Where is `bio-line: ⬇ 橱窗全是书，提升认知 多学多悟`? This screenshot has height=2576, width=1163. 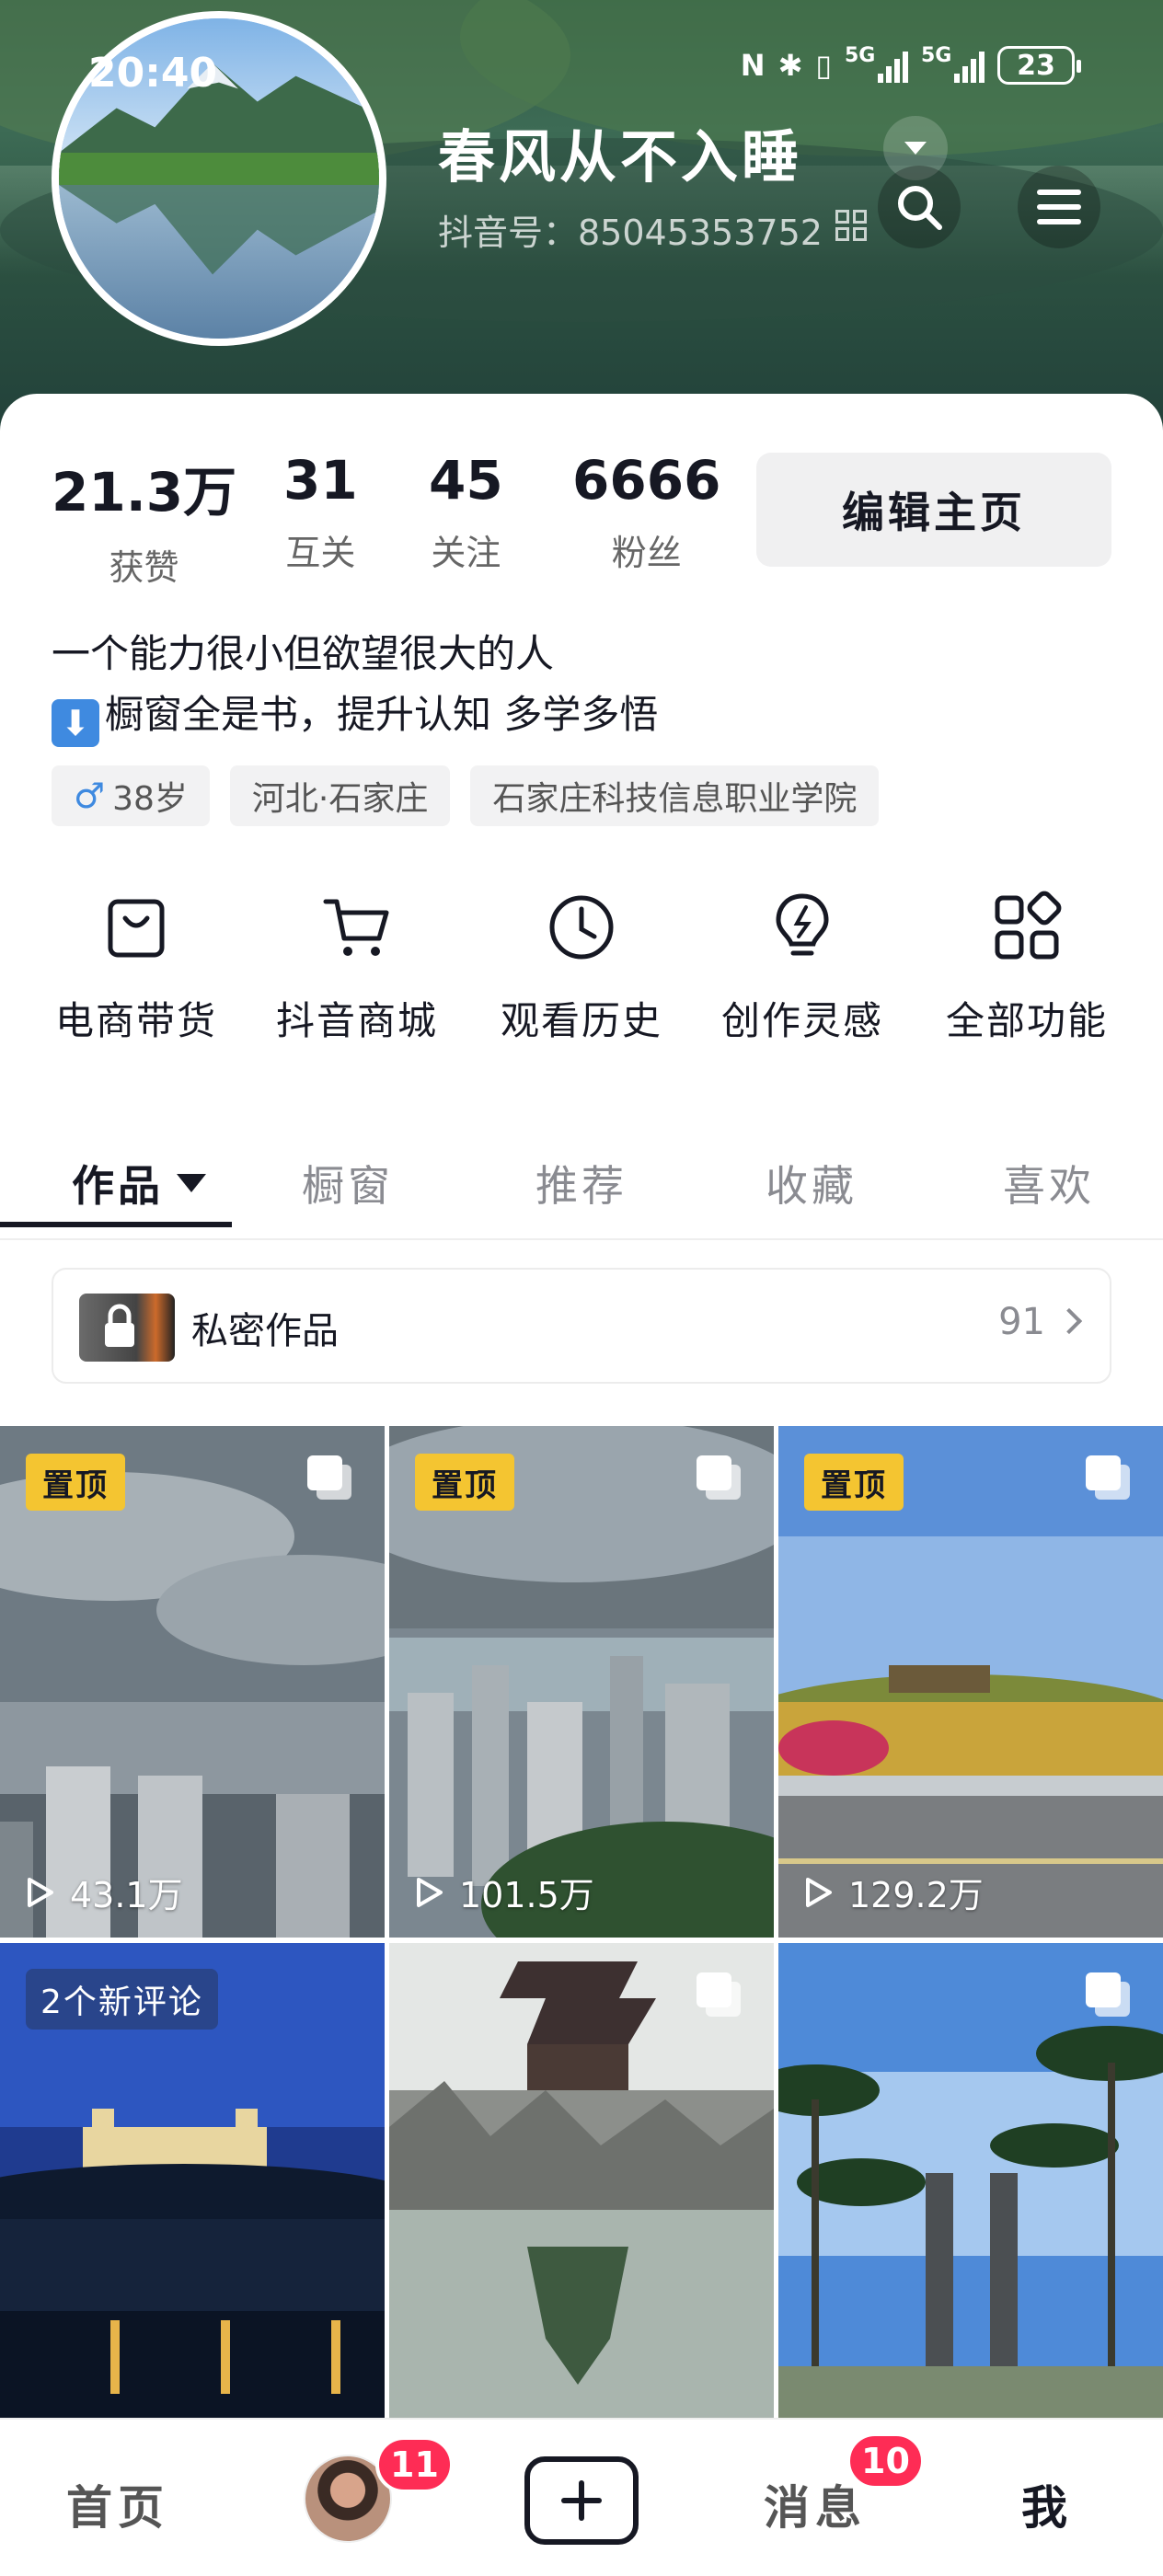 bio-line: ⬇ 橱窗全是书，提升认知 多学多悟 is located at coordinates (355, 715).